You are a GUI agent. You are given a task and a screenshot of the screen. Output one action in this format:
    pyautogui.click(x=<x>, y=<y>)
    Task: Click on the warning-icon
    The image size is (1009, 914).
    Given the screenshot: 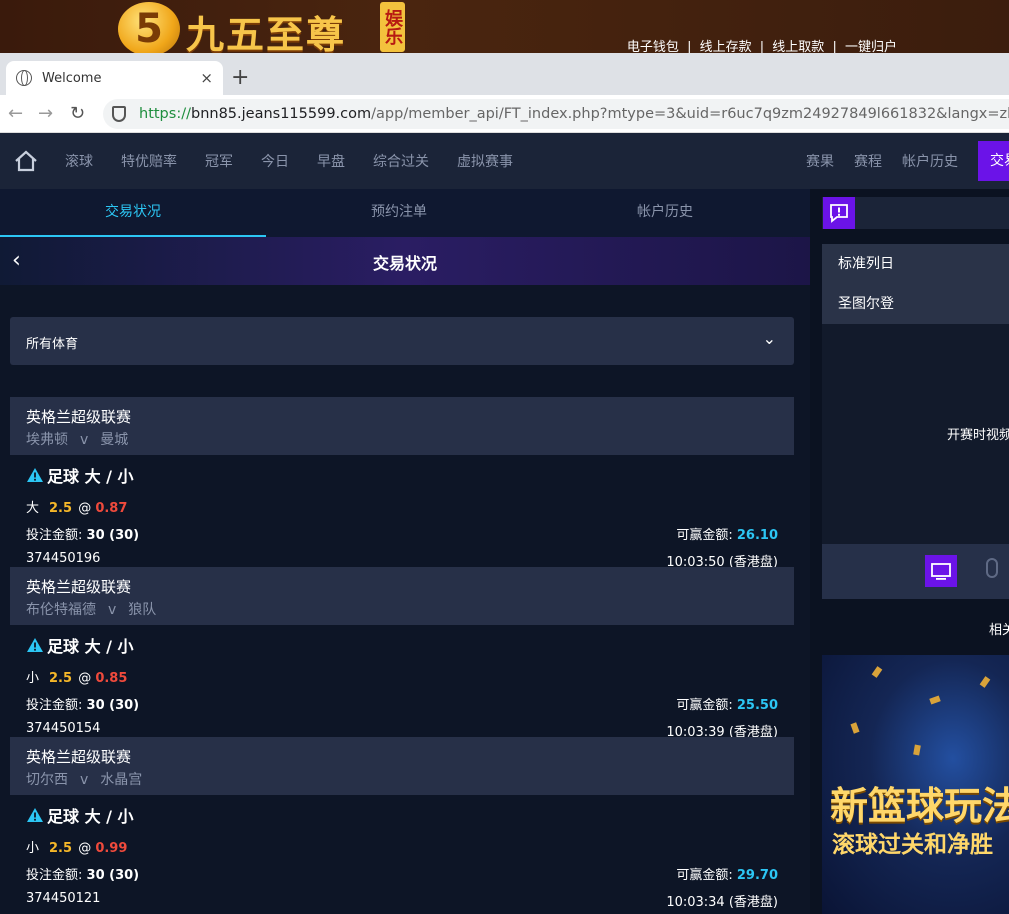 What is the action you would take?
    pyautogui.click(x=35, y=815)
    